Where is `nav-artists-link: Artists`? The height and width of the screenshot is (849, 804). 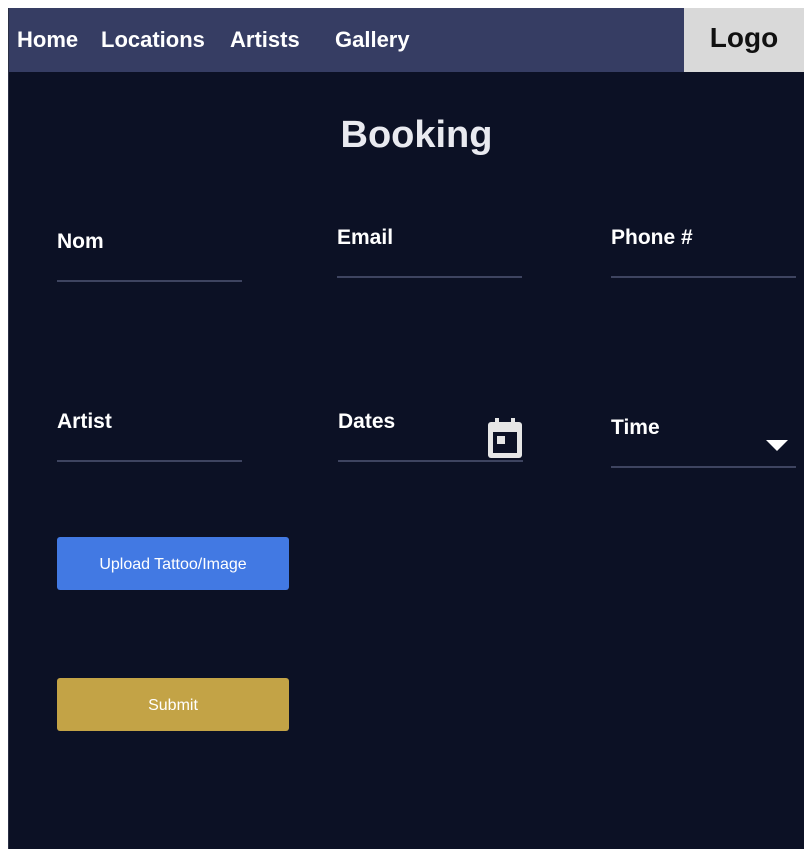
nav-artists-link: Artists is located at coordinates (265, 40).